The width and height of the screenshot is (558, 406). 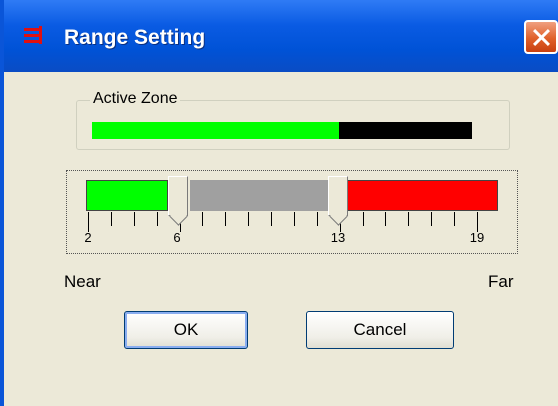 I want to click on active-range-segment, so click(x=260, y=195).